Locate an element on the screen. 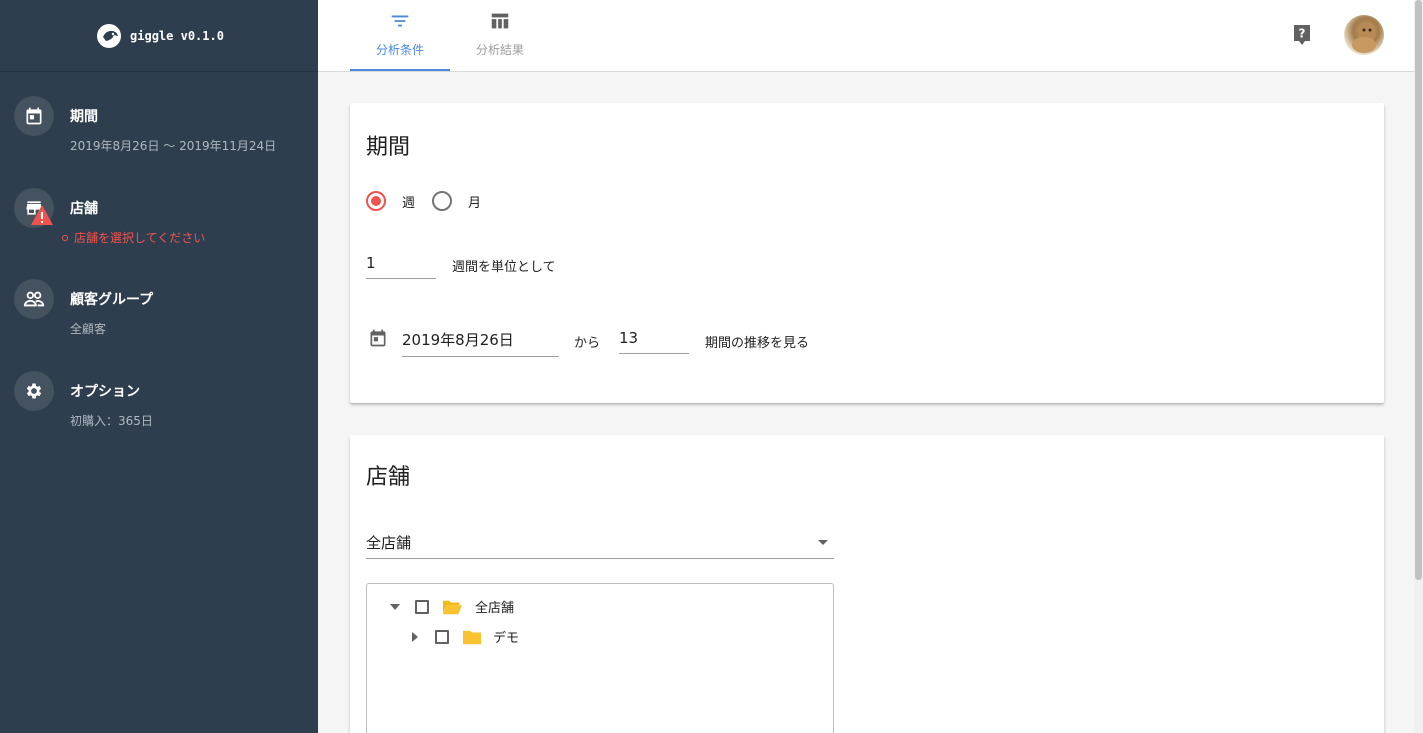  store-select: 全店舗 is located at coordinates (600, 545).